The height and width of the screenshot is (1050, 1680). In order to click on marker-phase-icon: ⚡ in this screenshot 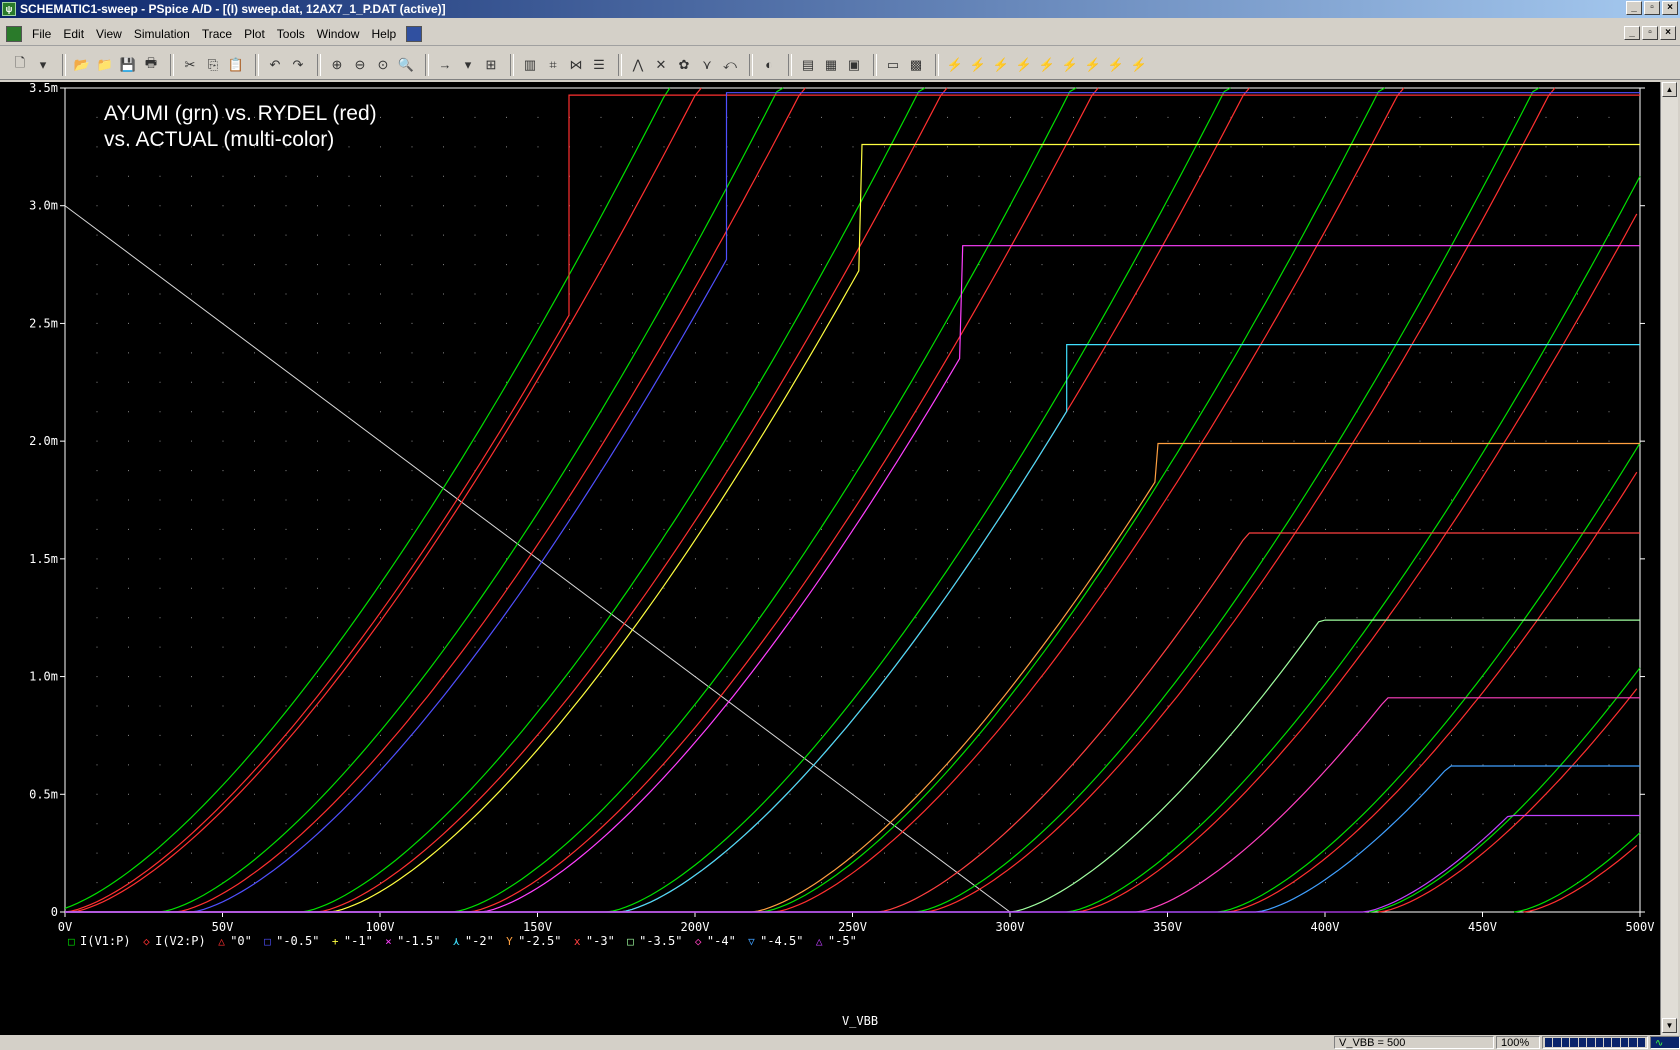, I will do `click(1070, 65)`.